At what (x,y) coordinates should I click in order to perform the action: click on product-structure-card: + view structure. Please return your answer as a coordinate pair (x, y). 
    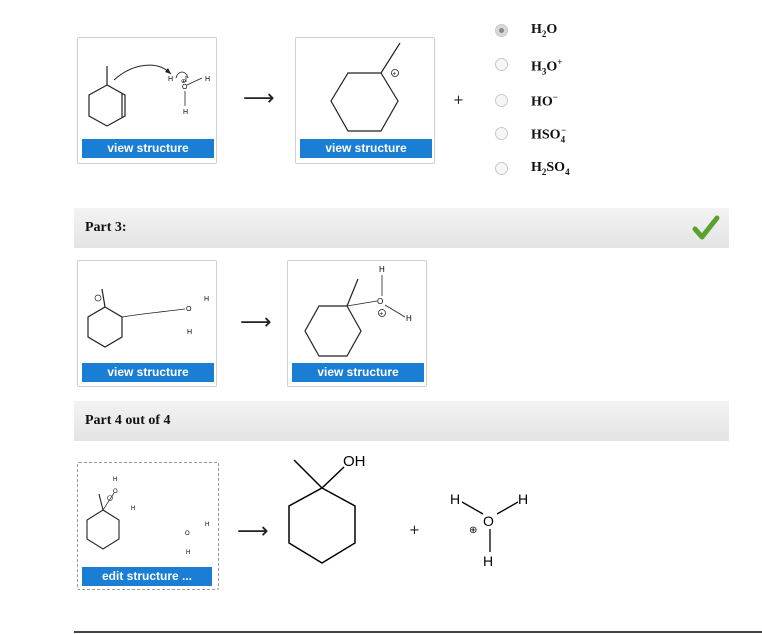
    Looking at the image, I should click on (365, 100).